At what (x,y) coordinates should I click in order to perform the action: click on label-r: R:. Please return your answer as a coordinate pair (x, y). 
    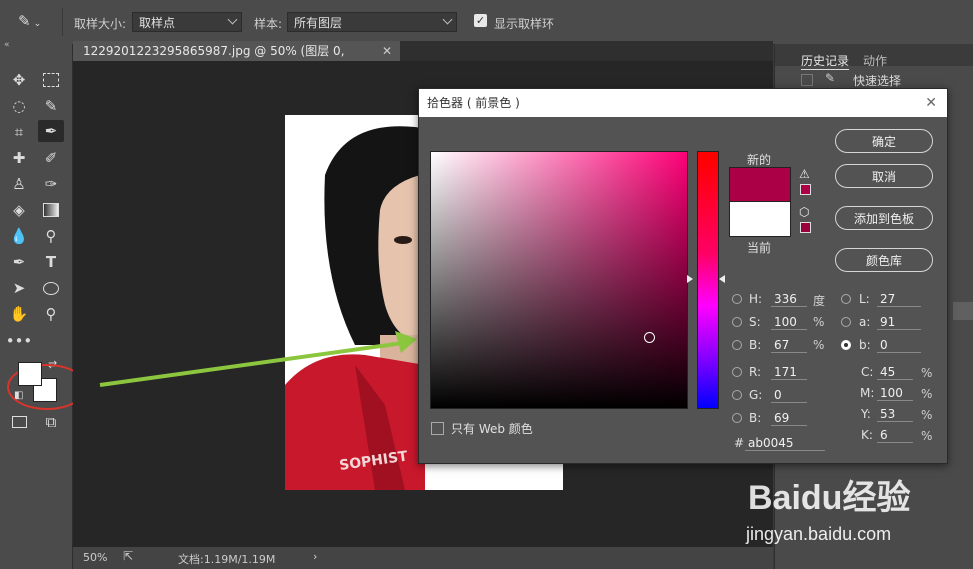
    Looking at the image, I should click on (755, 372).